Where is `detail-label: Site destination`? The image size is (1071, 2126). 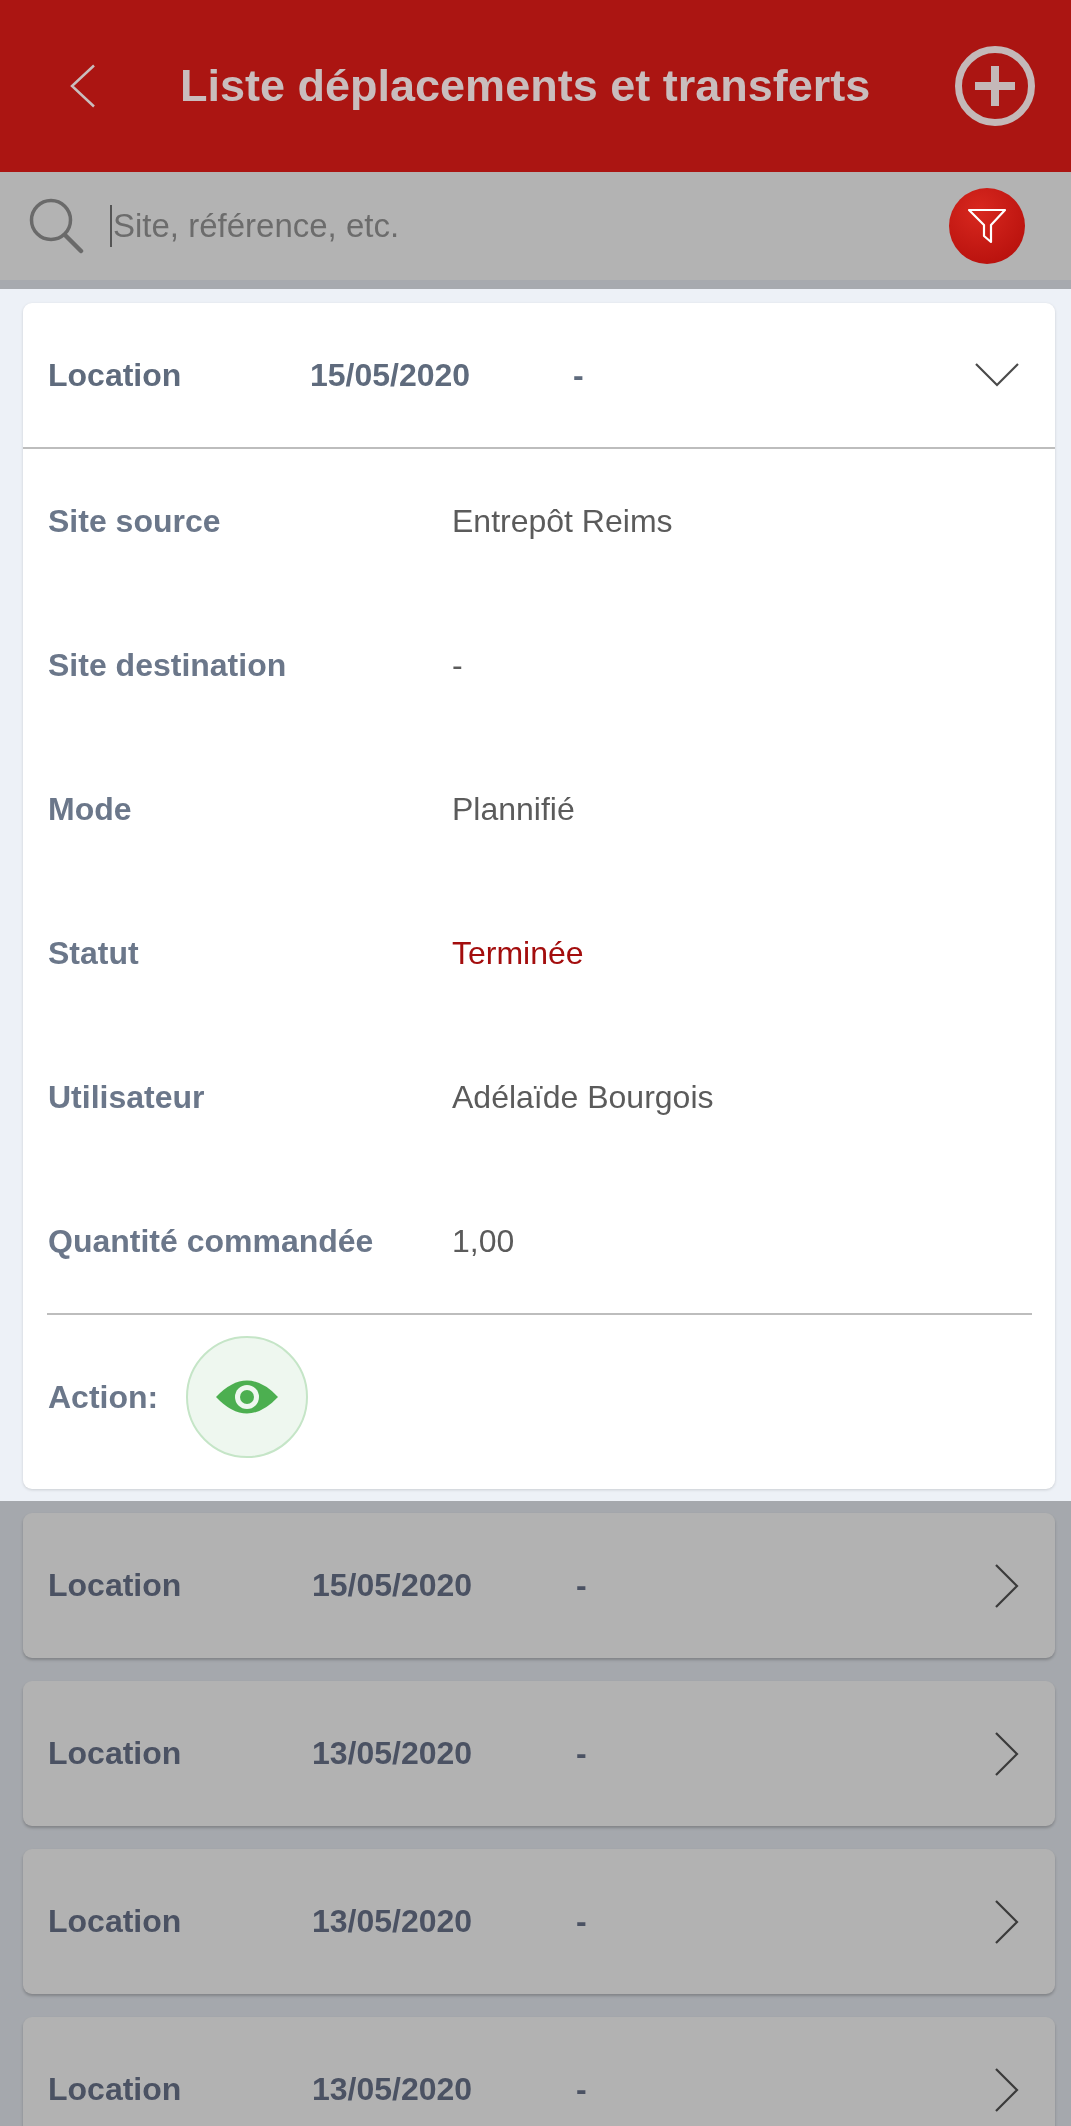 detail-label: Site destination is located at coordinates (167, 665).